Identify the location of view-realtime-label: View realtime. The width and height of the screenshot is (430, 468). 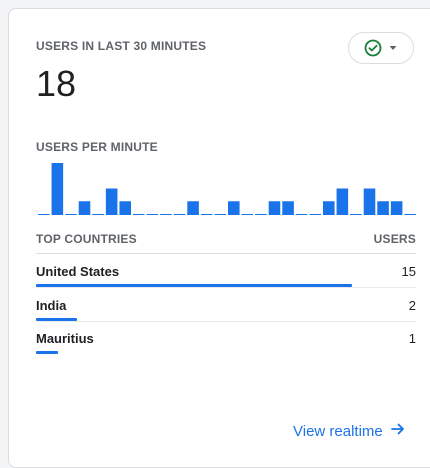
(338, 431).